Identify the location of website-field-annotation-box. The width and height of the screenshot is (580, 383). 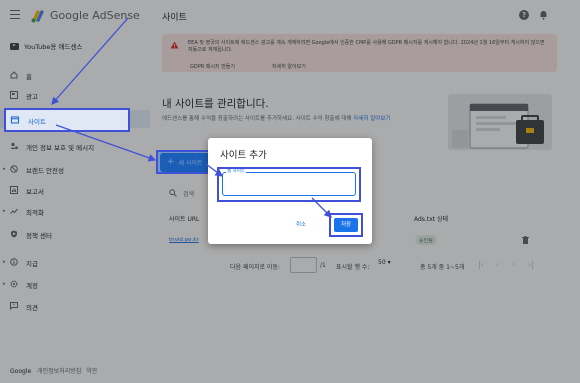
(289, 184).